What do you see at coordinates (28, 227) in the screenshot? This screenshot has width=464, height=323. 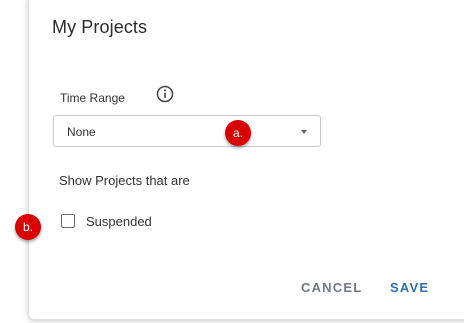 I see `annotation-badge-b: b.` at bounding box center [28, 227].